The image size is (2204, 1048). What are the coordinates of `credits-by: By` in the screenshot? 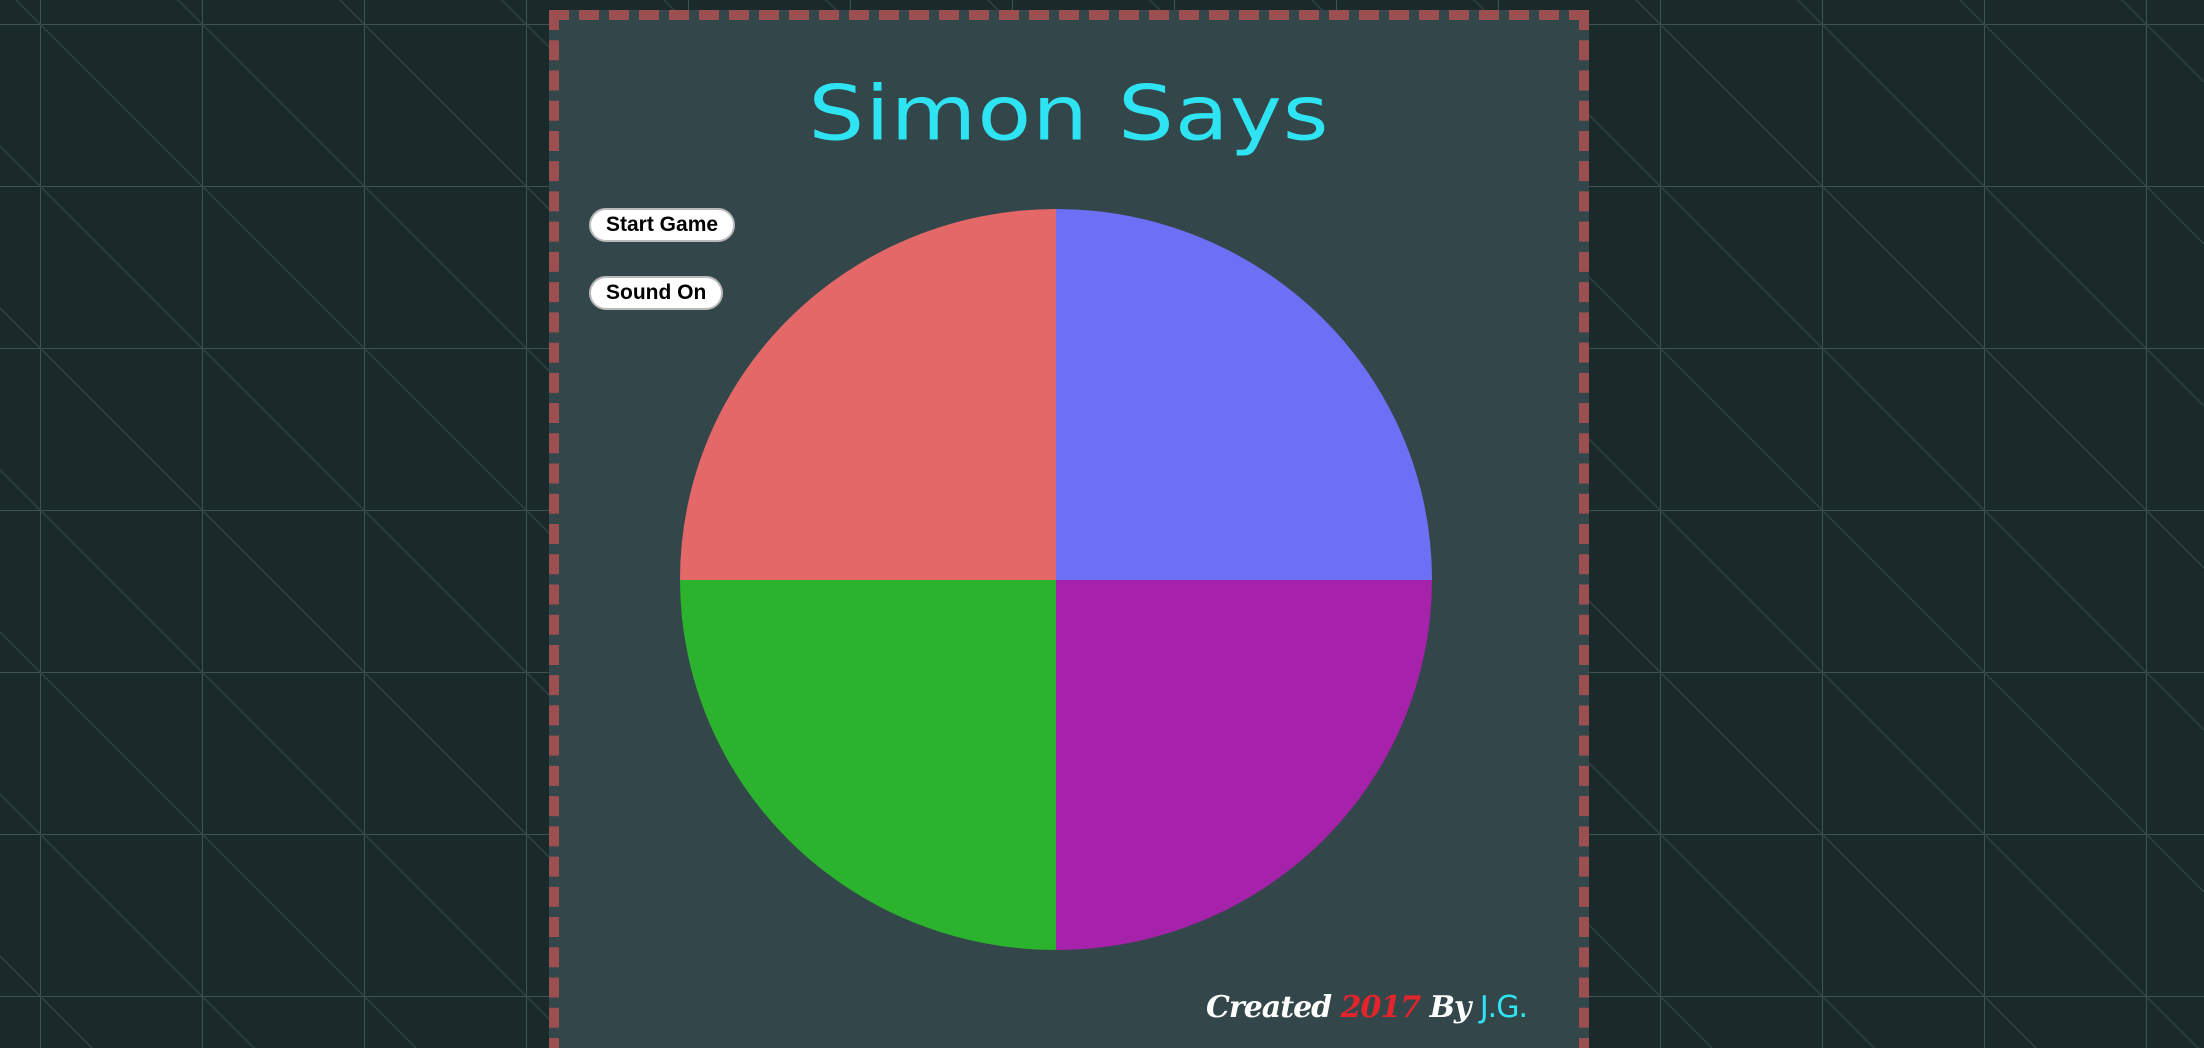 It's located at (1450, 1007).